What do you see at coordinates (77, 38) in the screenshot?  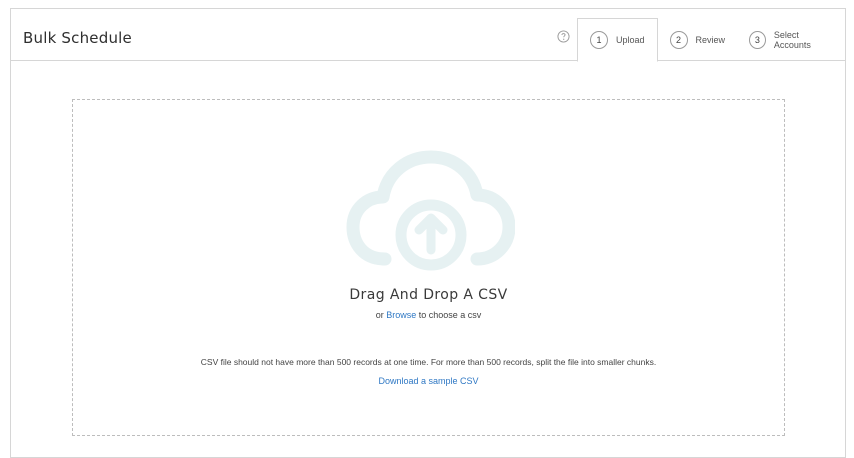 I see `page-title: Bulk Schedule` at bounding box center [77, 38].